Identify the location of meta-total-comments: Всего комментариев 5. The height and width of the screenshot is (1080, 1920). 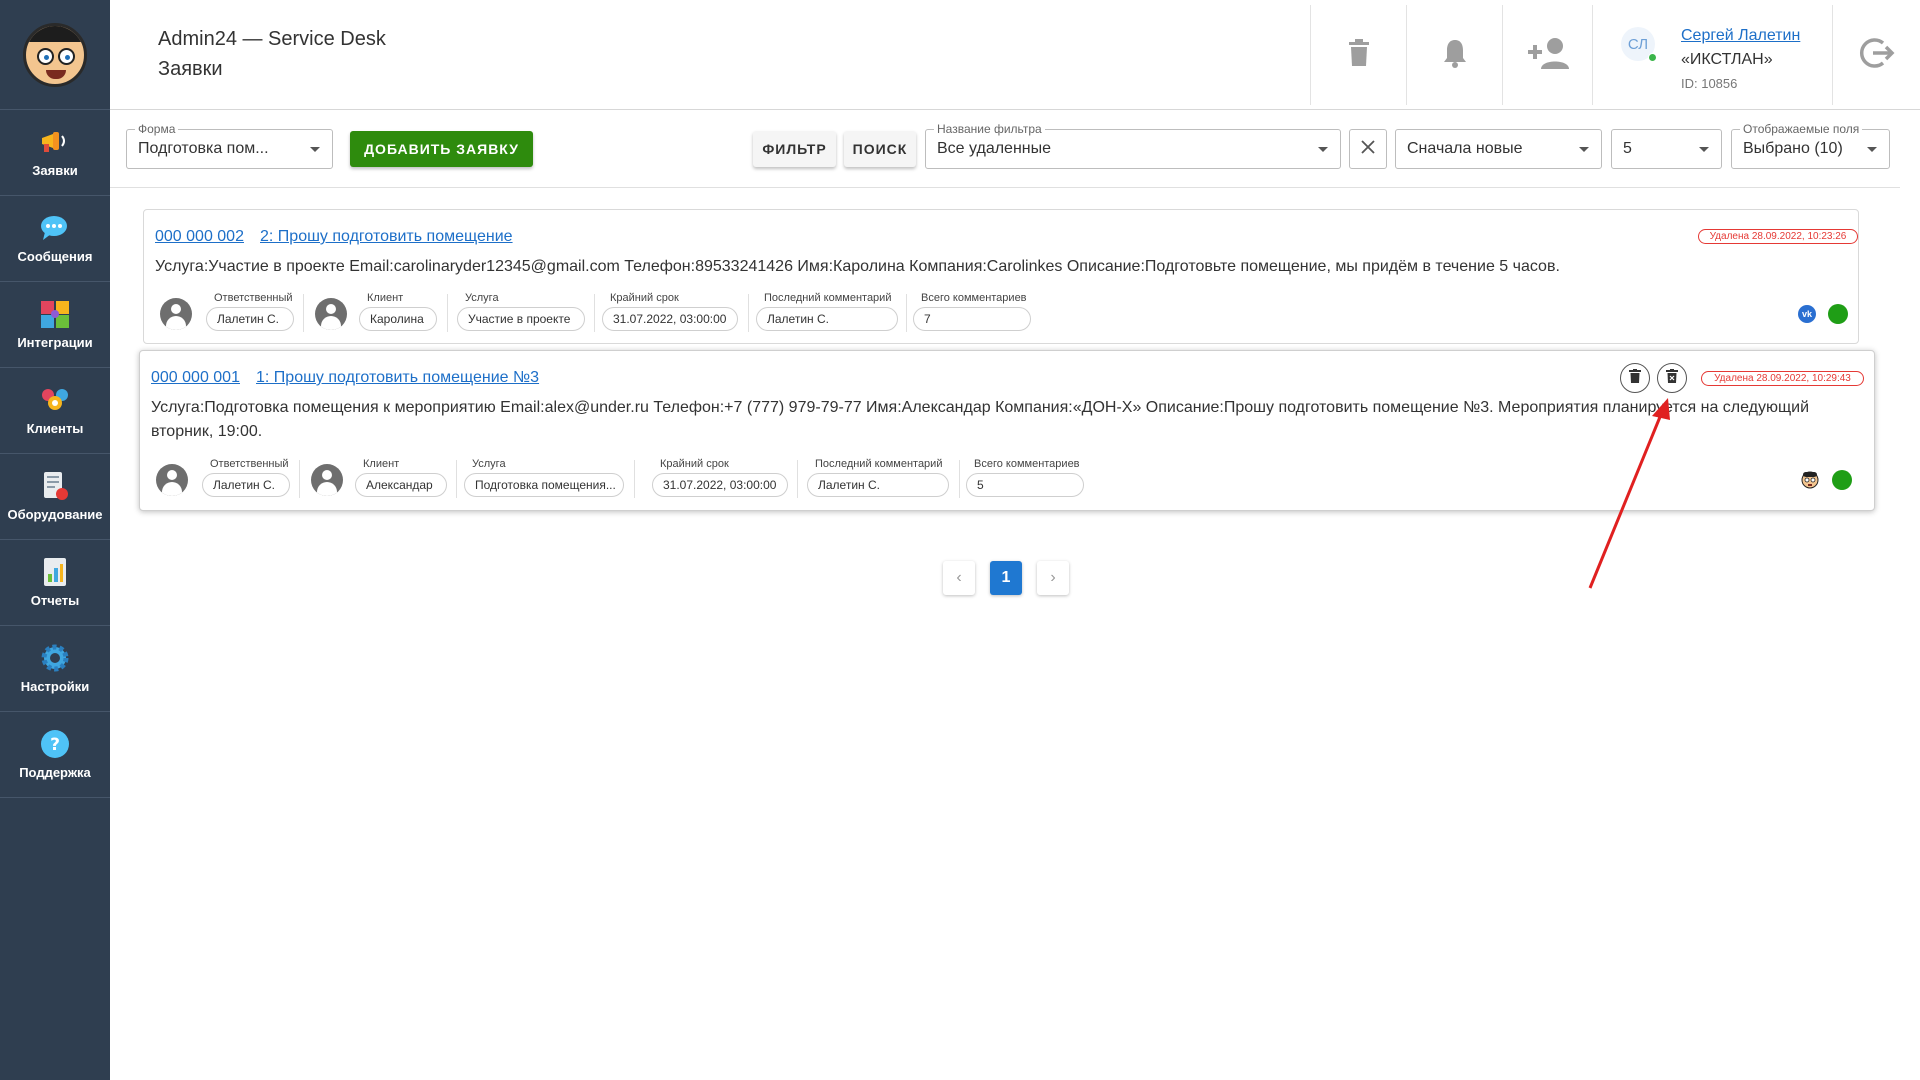
(1025, 480).